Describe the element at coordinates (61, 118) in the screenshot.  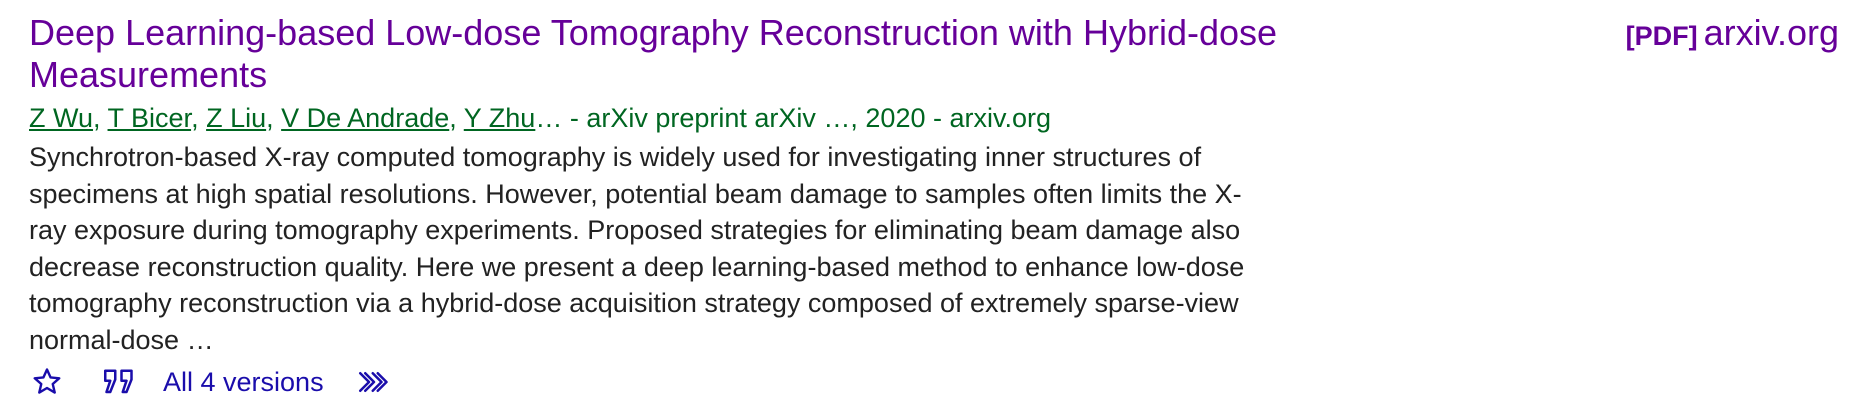
I see `author-link: Z Wu` at that location.